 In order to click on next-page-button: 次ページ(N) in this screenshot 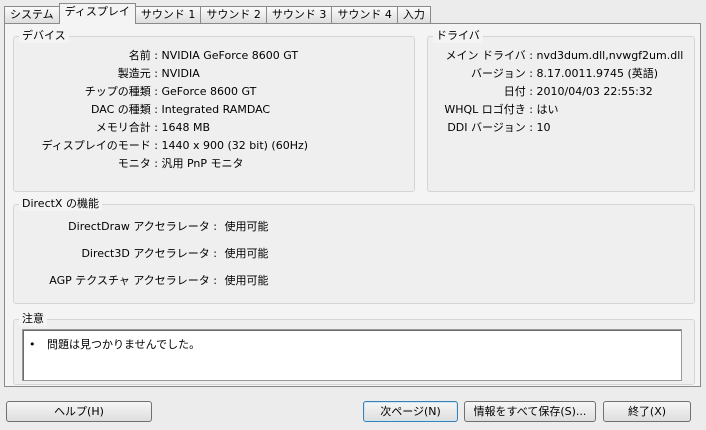, I will do `click(410, 411)`.